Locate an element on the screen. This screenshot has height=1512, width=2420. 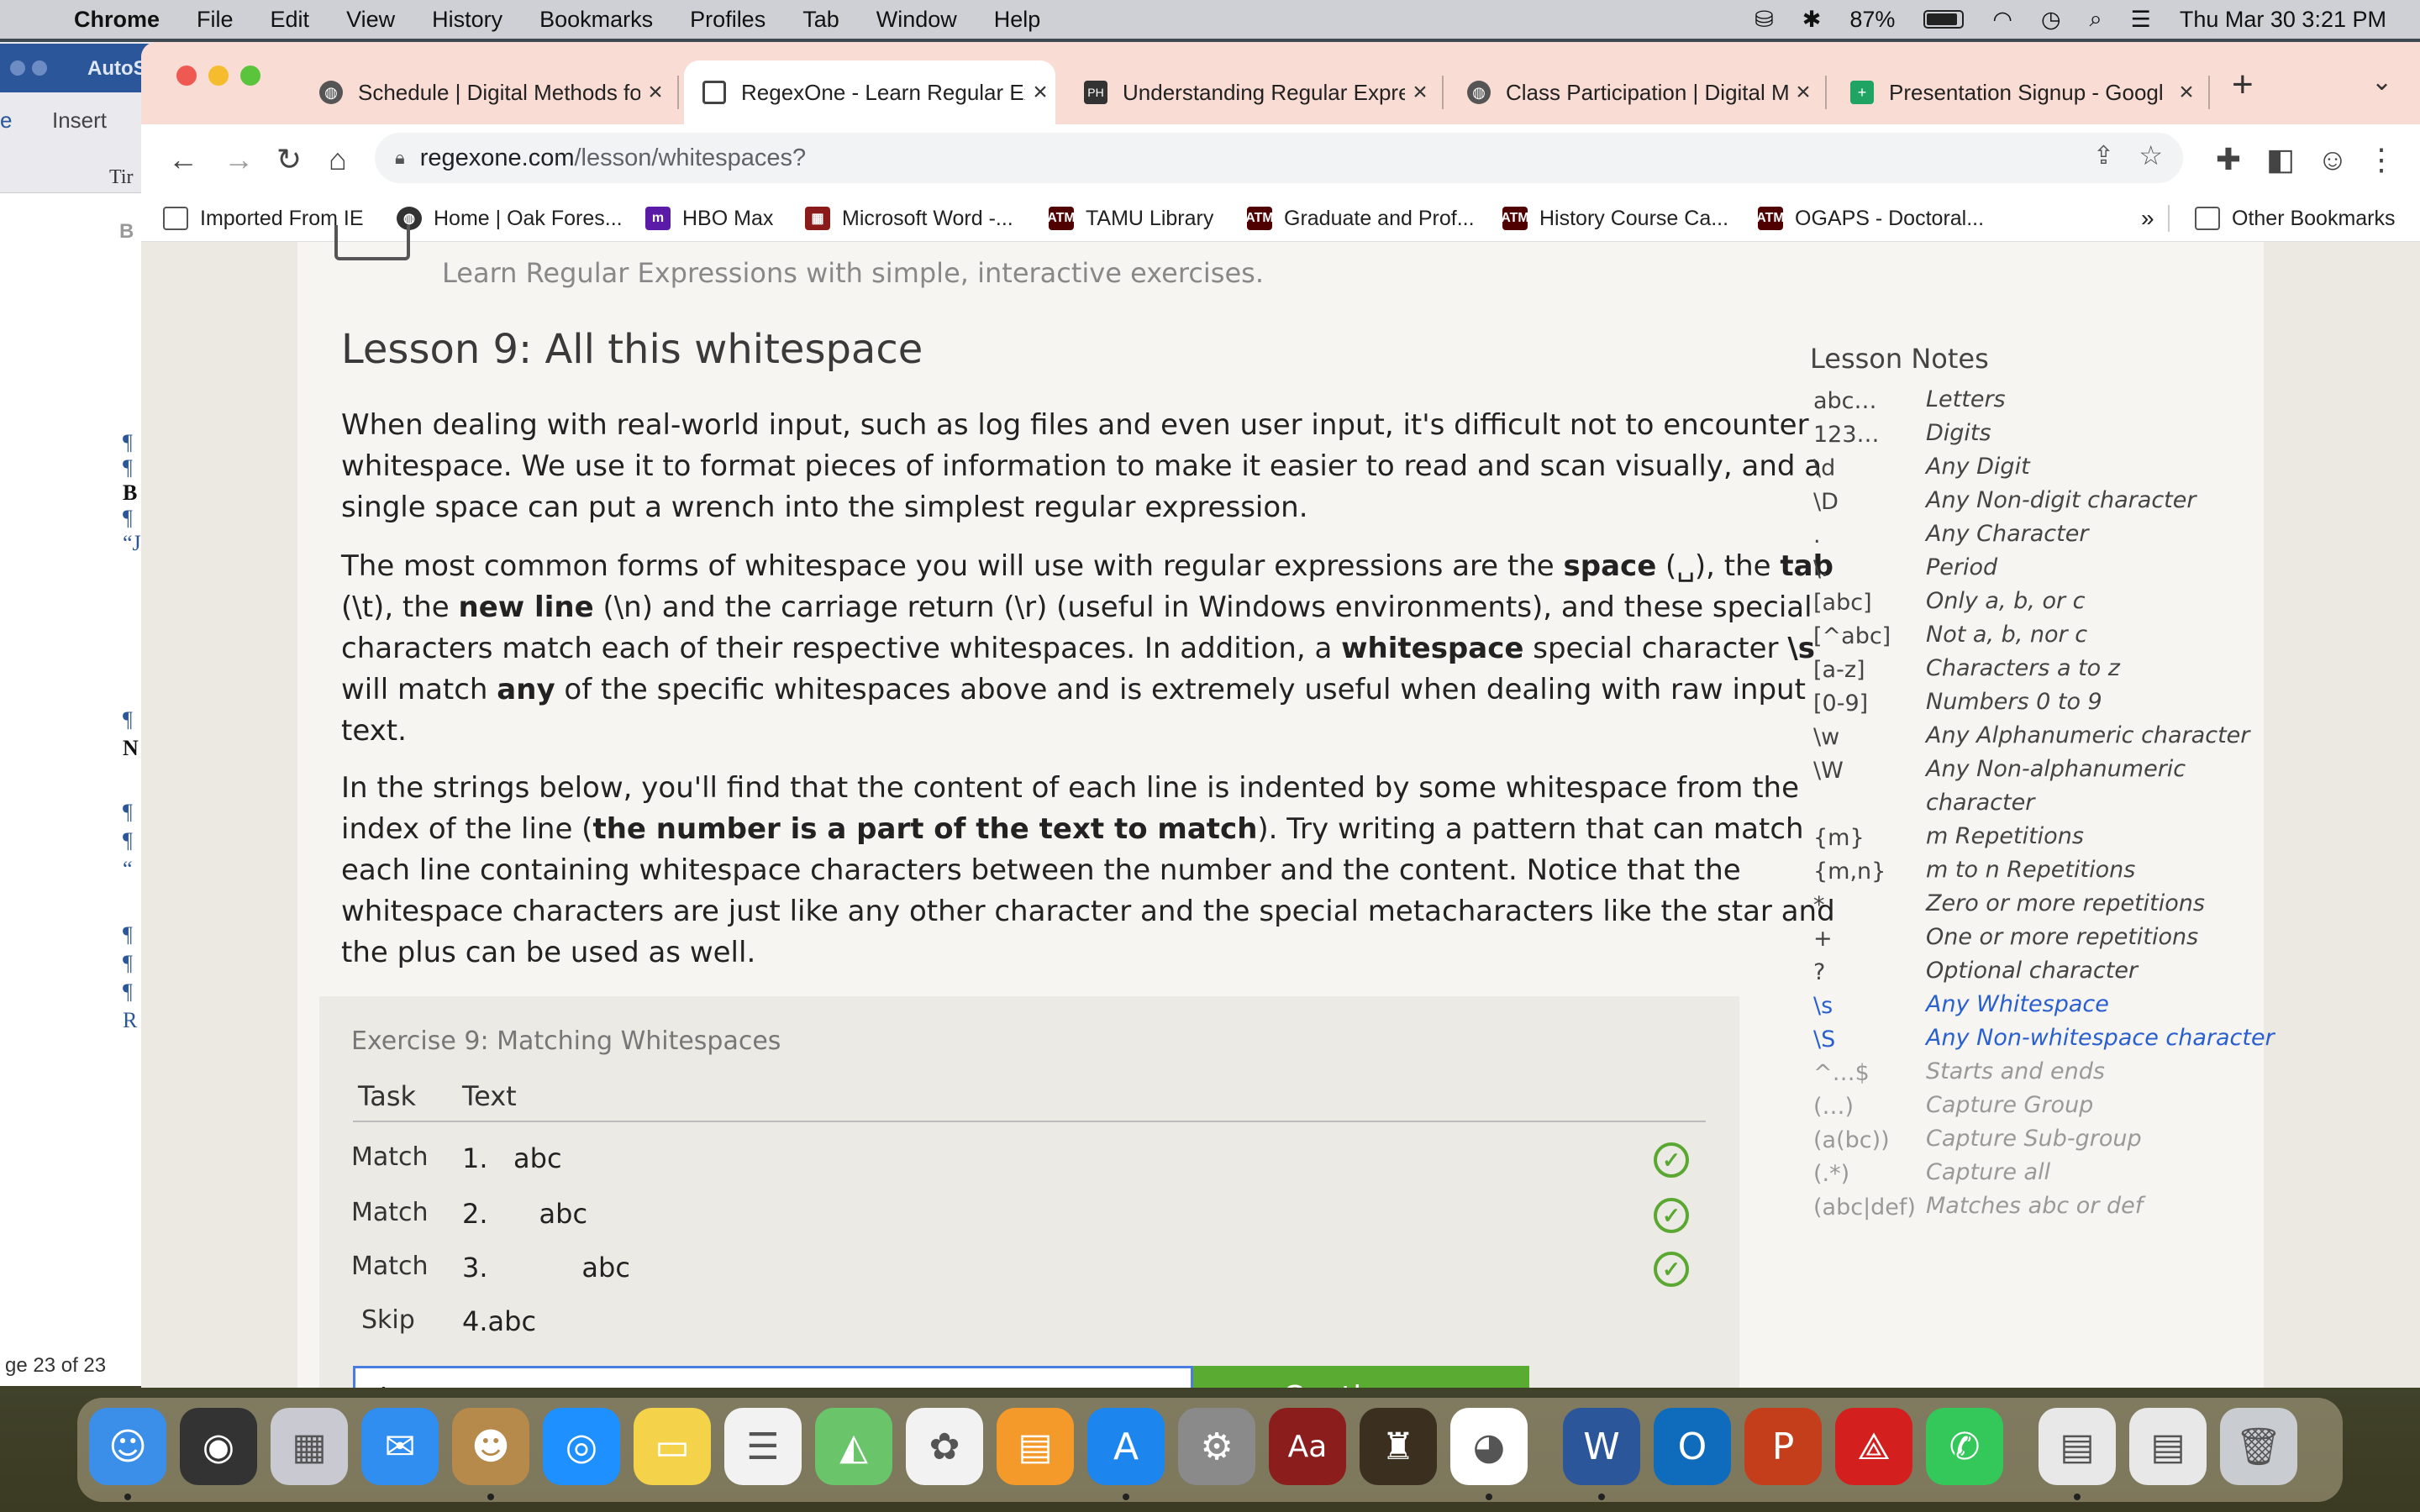
share-icon: ⇪ is located at coordinates (2103, 156).